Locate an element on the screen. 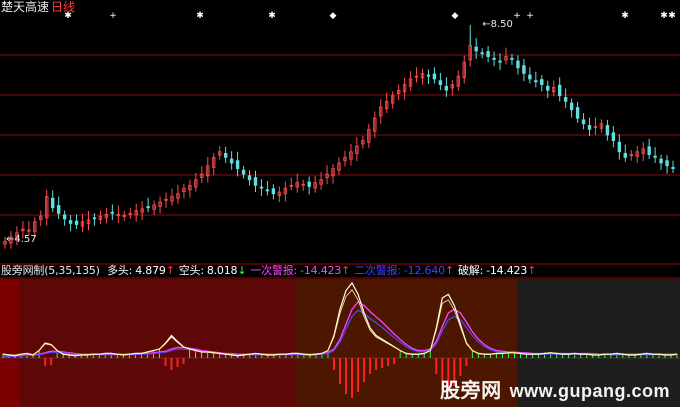  indicator-name: 股旁网制(5,35,135) is located at coordinates (50, 270).